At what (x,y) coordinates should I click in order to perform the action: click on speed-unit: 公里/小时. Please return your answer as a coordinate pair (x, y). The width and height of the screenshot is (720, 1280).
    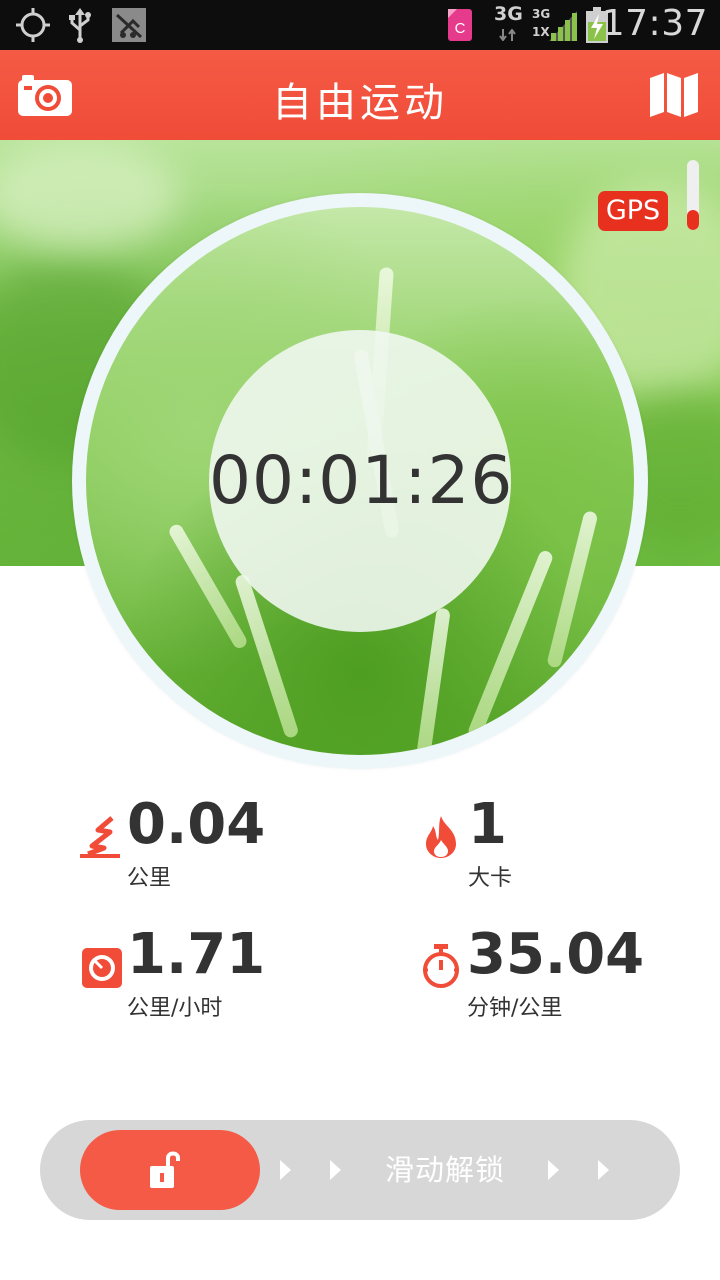
    Looking at the image, I should click on (175, 1008).